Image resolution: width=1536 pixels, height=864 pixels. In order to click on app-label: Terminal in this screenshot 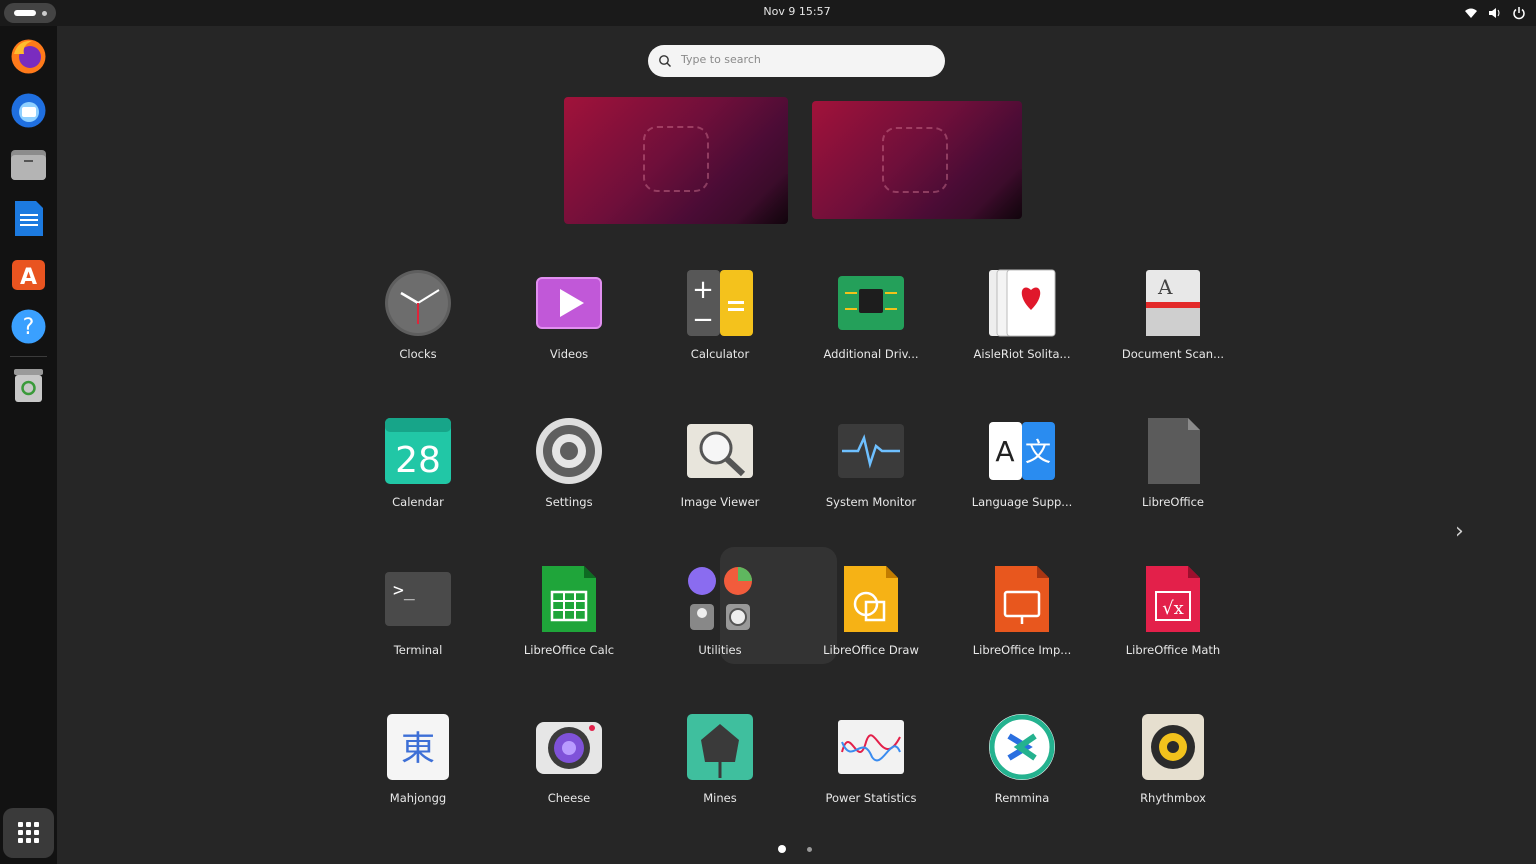, I will do `click(418, 650)`.